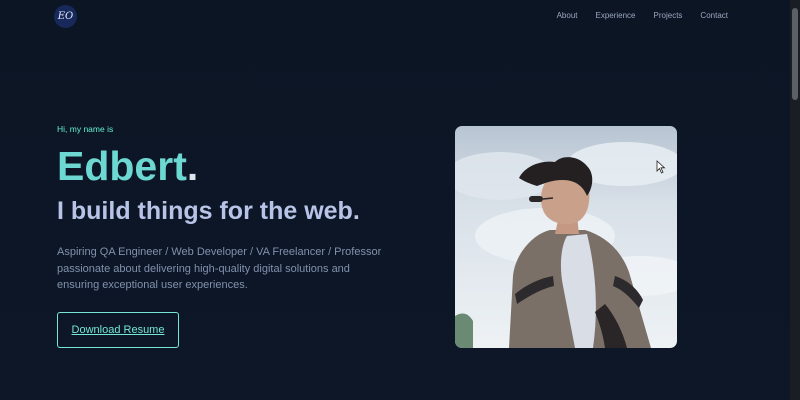 The width and height of the screenshot is (800, 400). I want to click on nav-experience: Experience, so click(615, 15).